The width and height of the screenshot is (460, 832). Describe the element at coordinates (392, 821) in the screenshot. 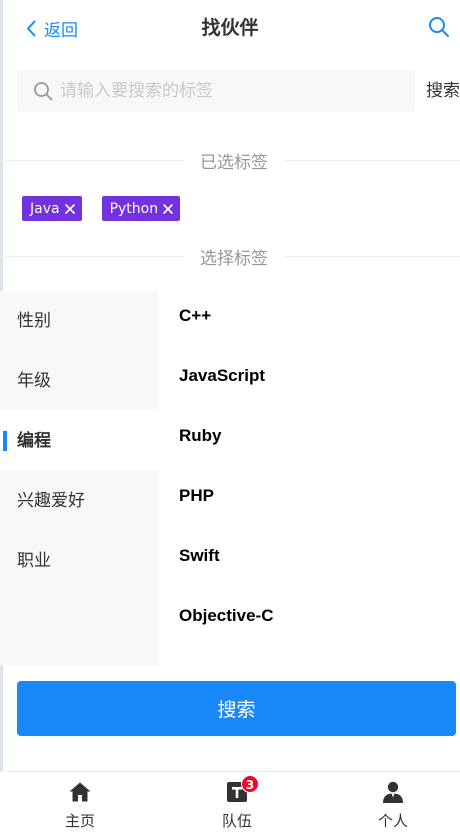

I see `tab-label: 个人` at that location.